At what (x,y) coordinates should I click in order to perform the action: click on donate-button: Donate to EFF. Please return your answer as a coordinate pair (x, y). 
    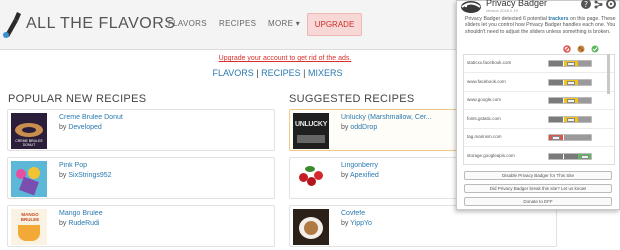
    Looking at the image, I should click on (538, 201).